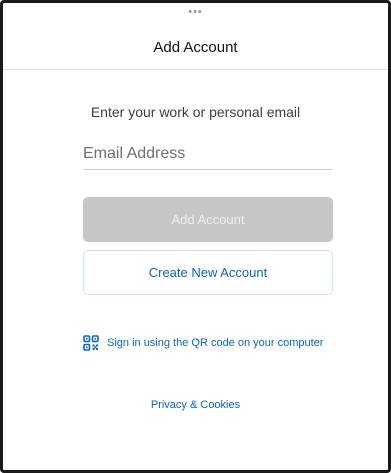  What do you see at coordinates (195, 36) in the screenshot?
I see `sheet-header: ••• Add Account` at bounding box center [195, 36].